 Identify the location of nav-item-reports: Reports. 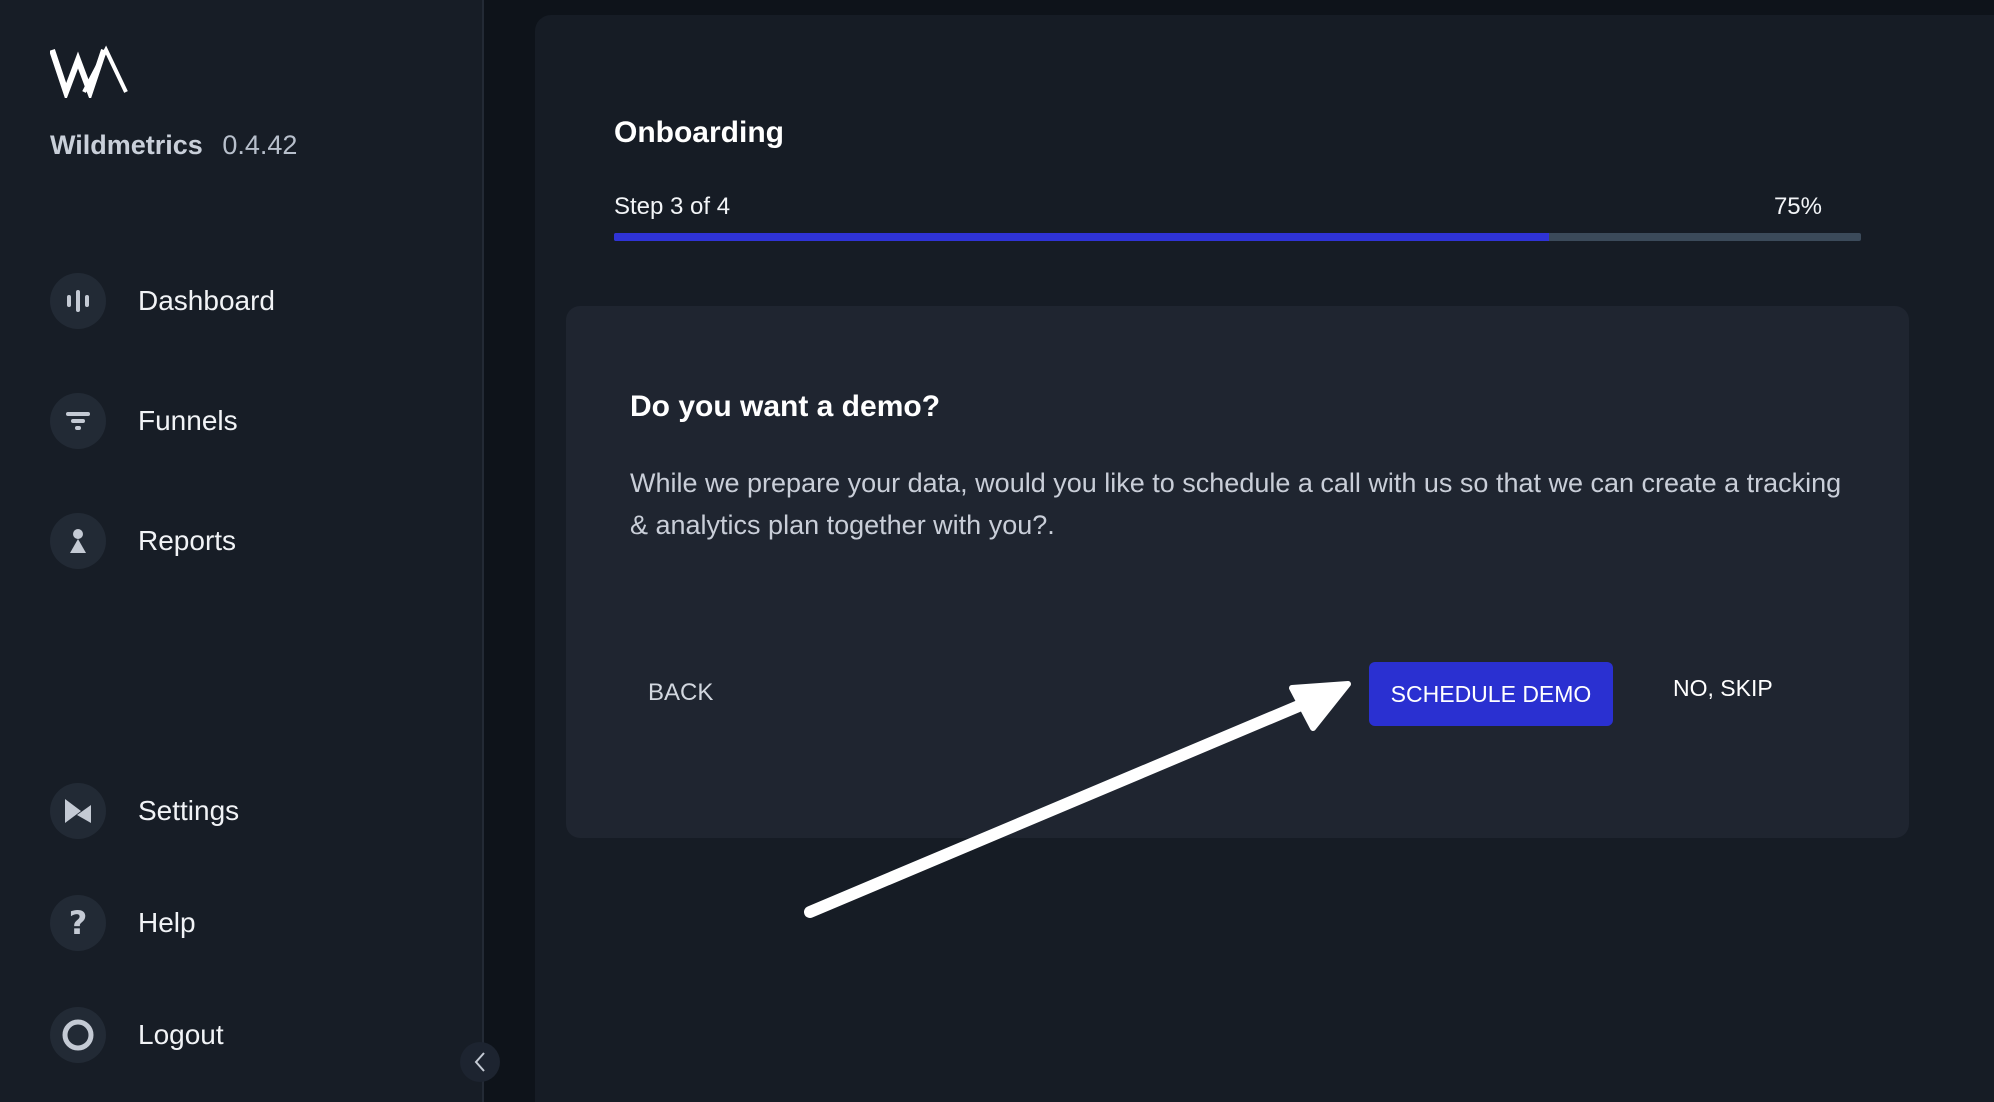
(240, 541).